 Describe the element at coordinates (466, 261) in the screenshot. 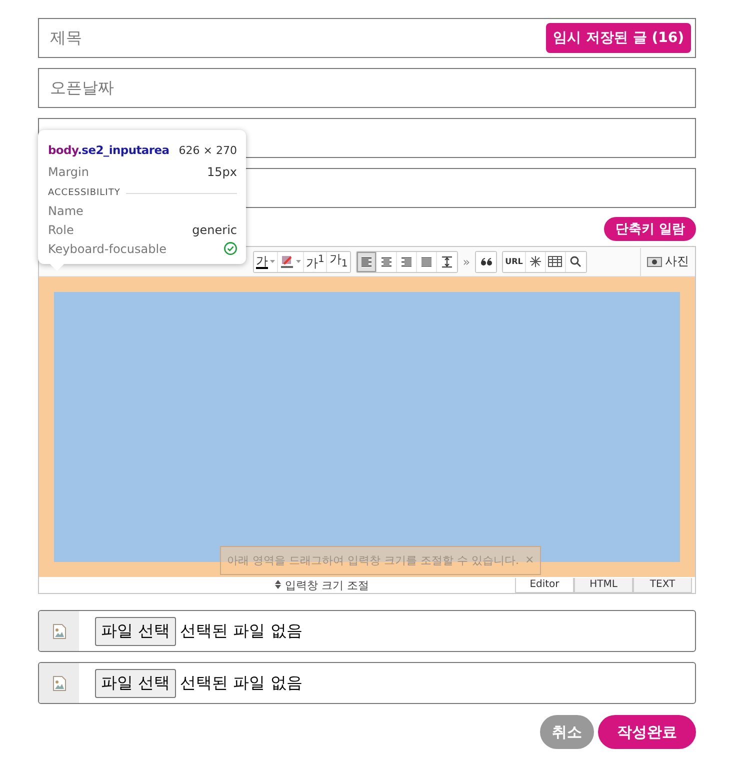

I see `more-button: »` at that location.